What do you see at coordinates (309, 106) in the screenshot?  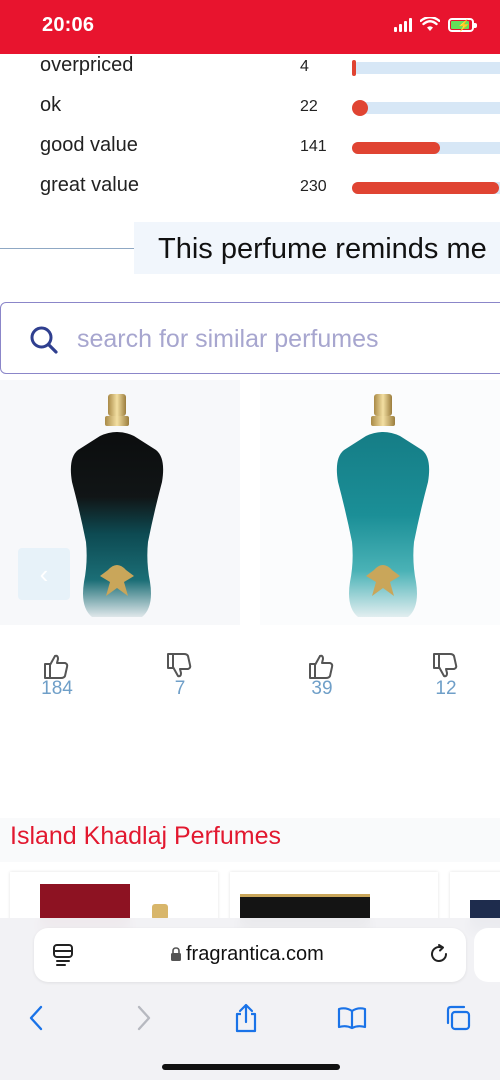 I see `rating-count: 22` at bounding box center [309, 106].